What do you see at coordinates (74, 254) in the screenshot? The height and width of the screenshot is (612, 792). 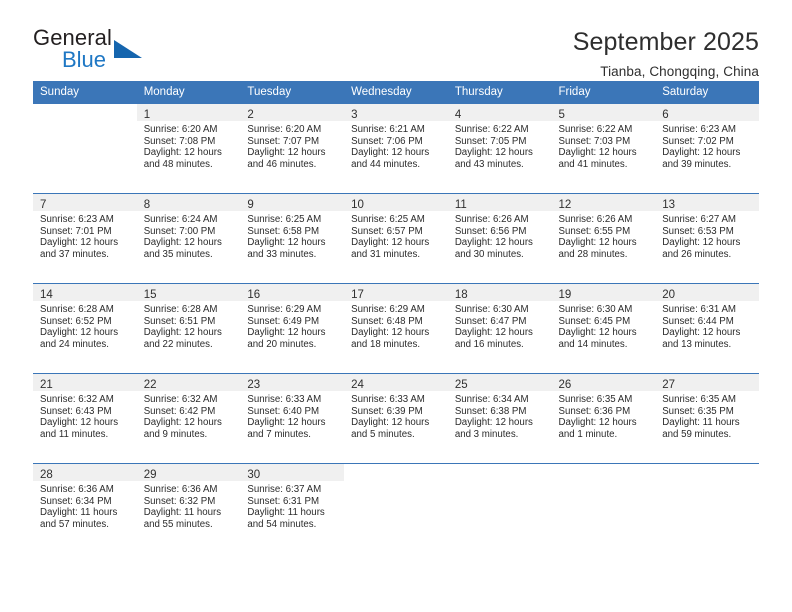 I see `day-detail-line: and 37 minutes.` at bounding box center [74, 254].